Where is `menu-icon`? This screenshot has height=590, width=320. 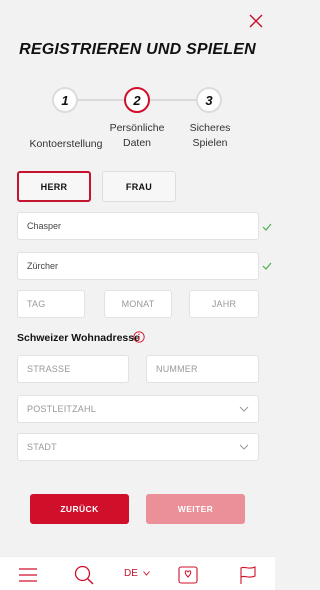 menu-icon is located at coordinates (28, 575).